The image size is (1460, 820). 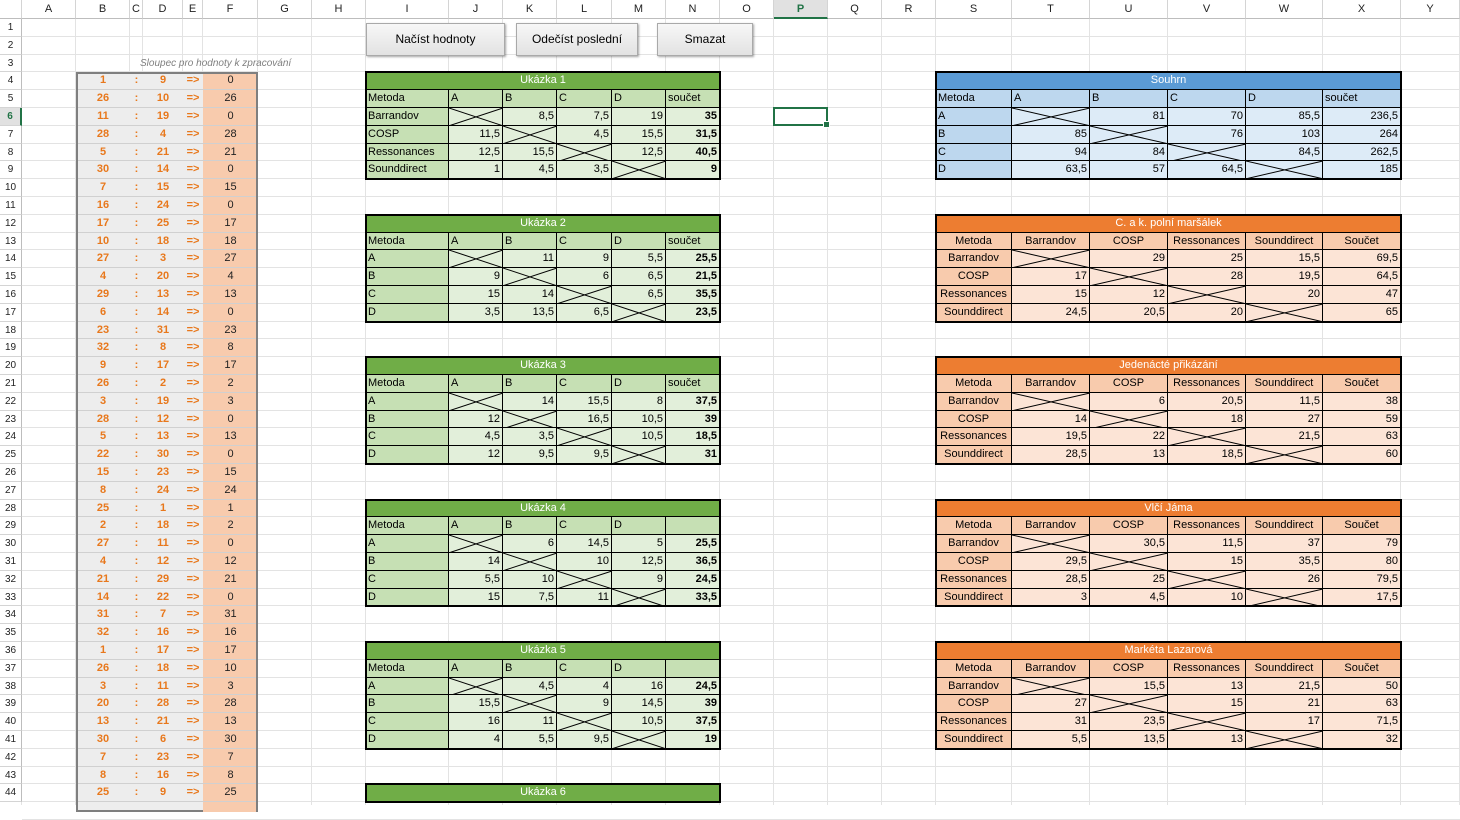 What do you see at coordinates (11, 579) in the screenshot?
I see `row-header: 32` at bounding box center [11, 579].